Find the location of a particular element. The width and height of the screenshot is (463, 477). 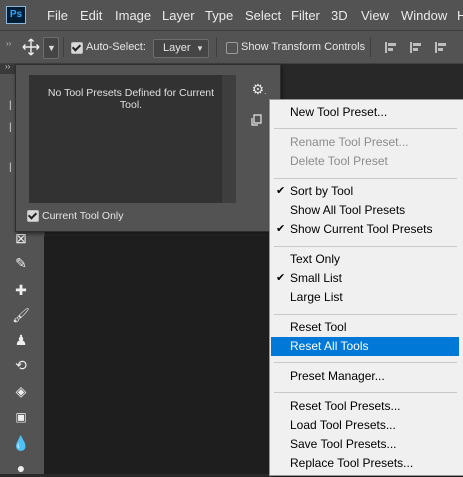

show-transform-controls-checkbox is located at coordinates (232, 48).